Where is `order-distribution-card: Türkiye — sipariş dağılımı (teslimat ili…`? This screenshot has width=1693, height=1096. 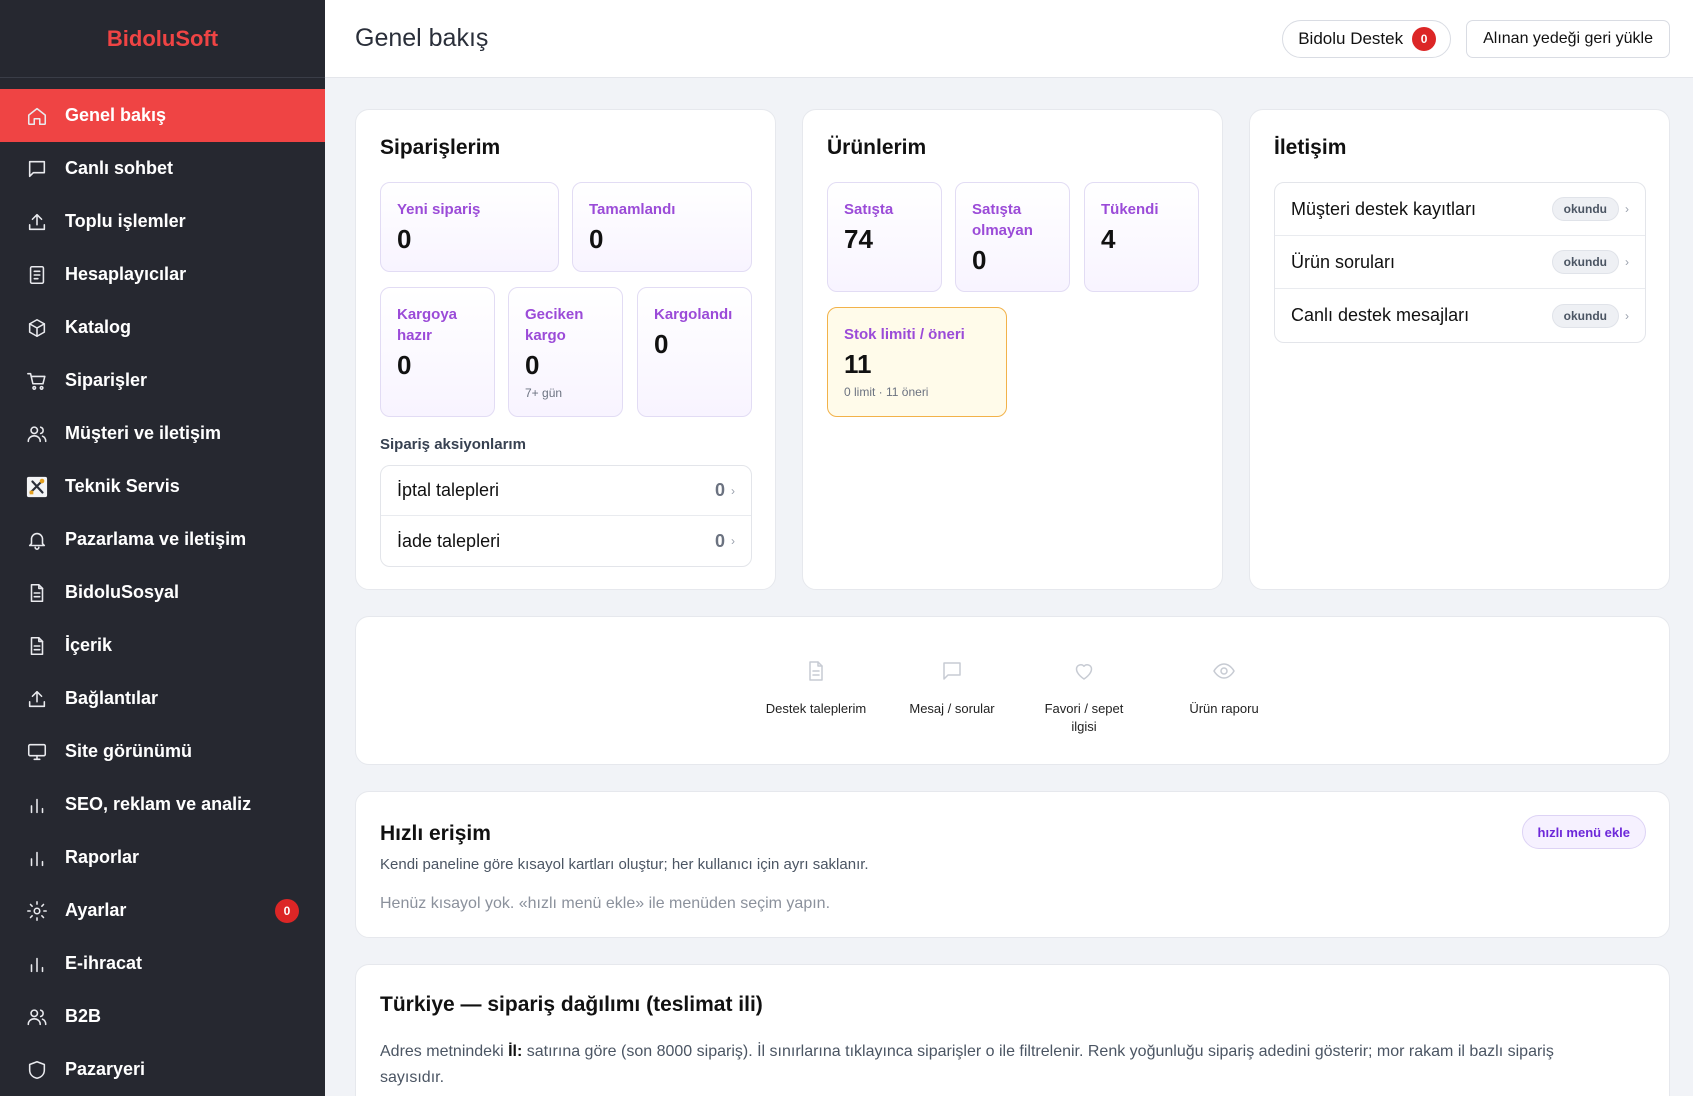
order-distribution-card: Türkiye — sipariş dağılımı (teslimat ili… is located at coordinates (1012, 1030).